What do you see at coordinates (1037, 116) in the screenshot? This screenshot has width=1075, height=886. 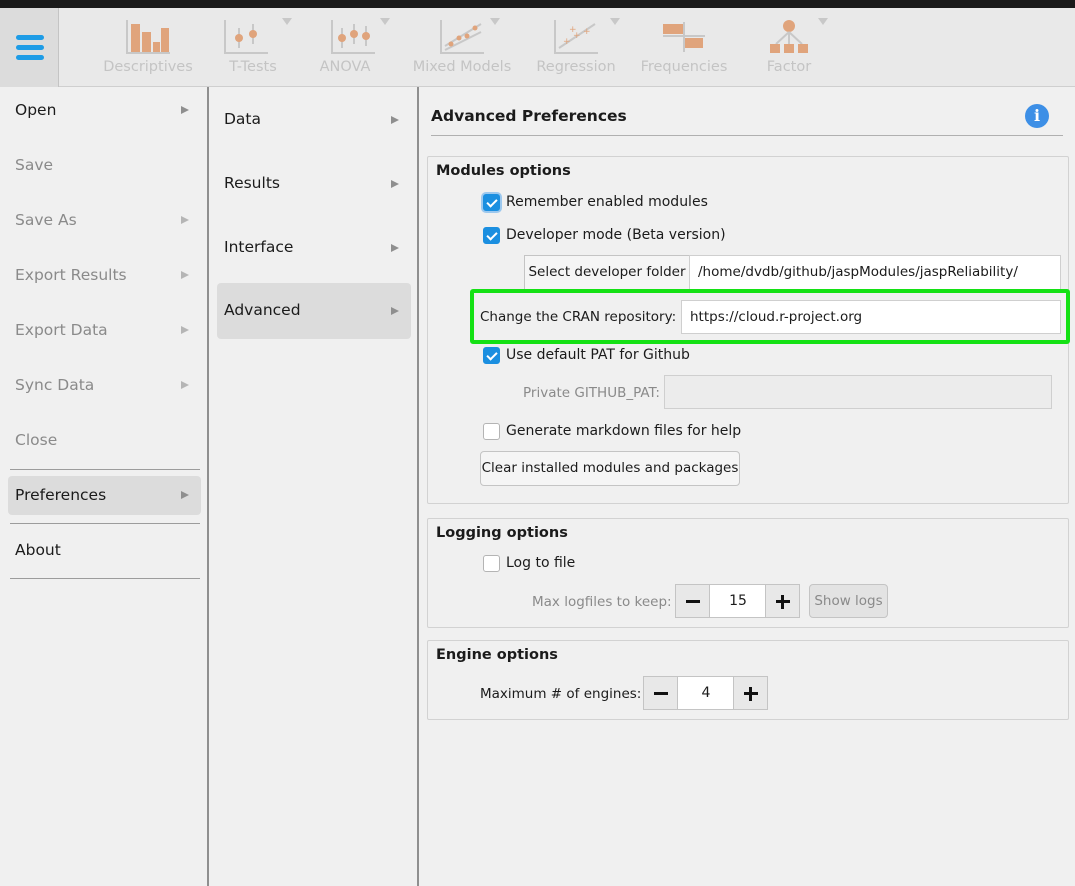 I see `info-icon: i` at bounding box center [1037, 116].